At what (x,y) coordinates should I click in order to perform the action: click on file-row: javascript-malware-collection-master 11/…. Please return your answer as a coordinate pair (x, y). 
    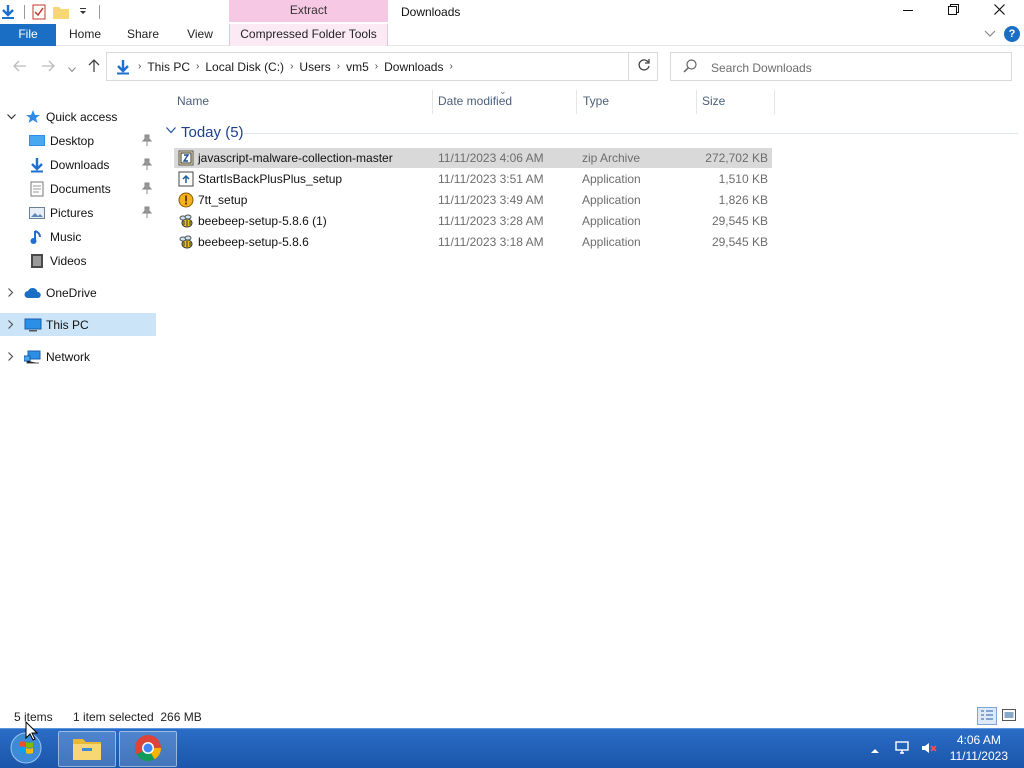
    Looking at the image, I should click on (473, 158).